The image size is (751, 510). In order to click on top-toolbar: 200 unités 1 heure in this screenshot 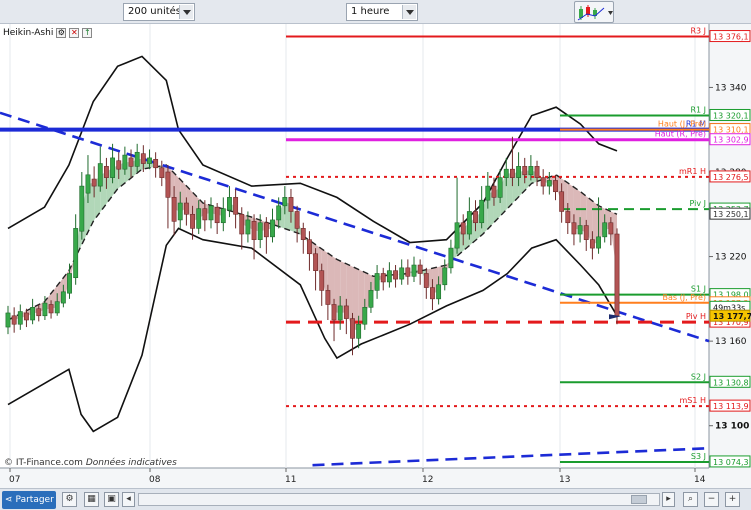, I will do `click(375, 12)`.